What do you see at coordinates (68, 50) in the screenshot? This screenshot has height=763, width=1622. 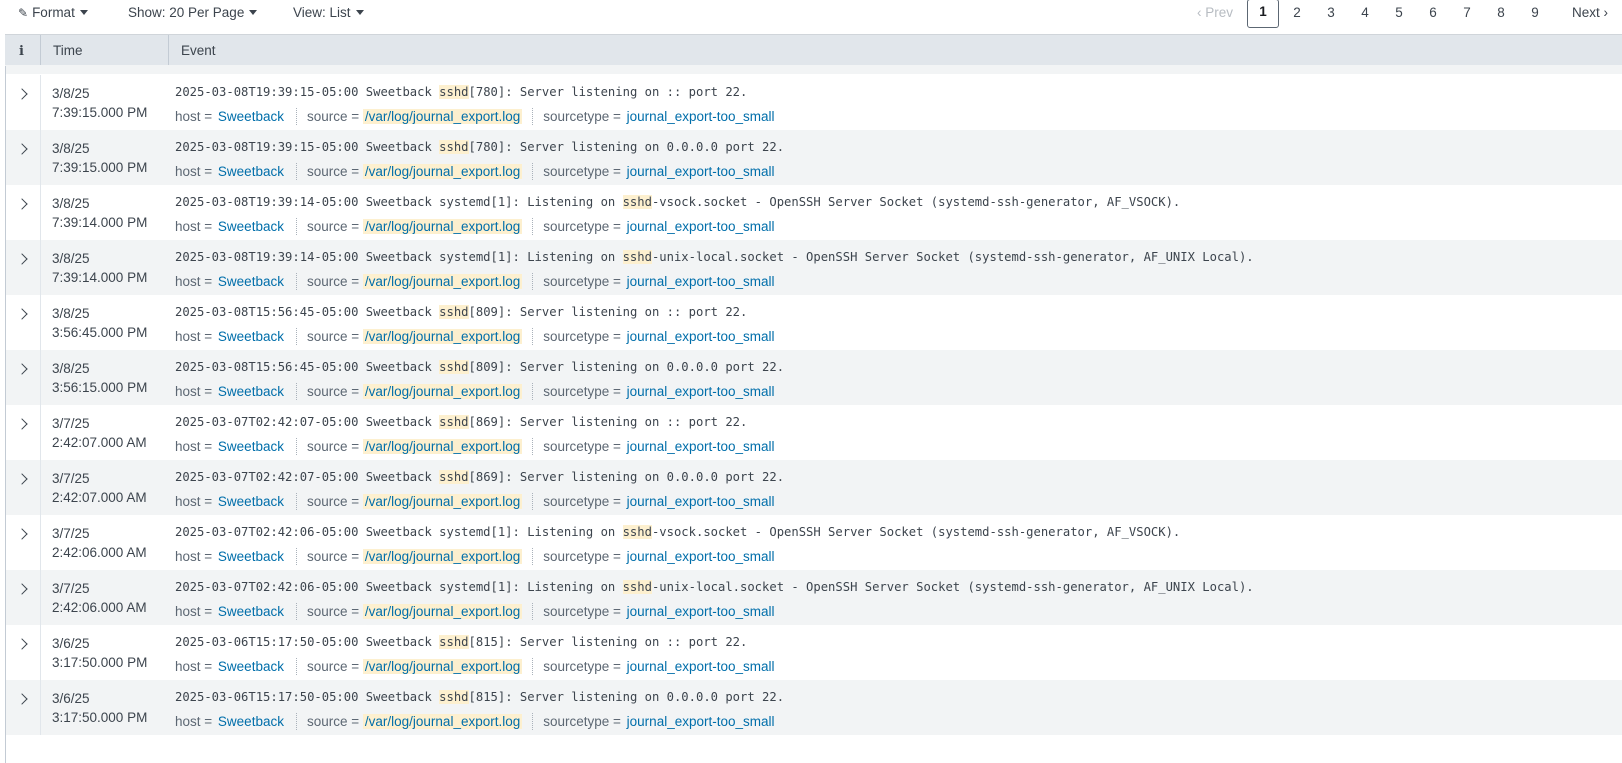 I see `time-column-header: Time` at bounding box center [68, 50].